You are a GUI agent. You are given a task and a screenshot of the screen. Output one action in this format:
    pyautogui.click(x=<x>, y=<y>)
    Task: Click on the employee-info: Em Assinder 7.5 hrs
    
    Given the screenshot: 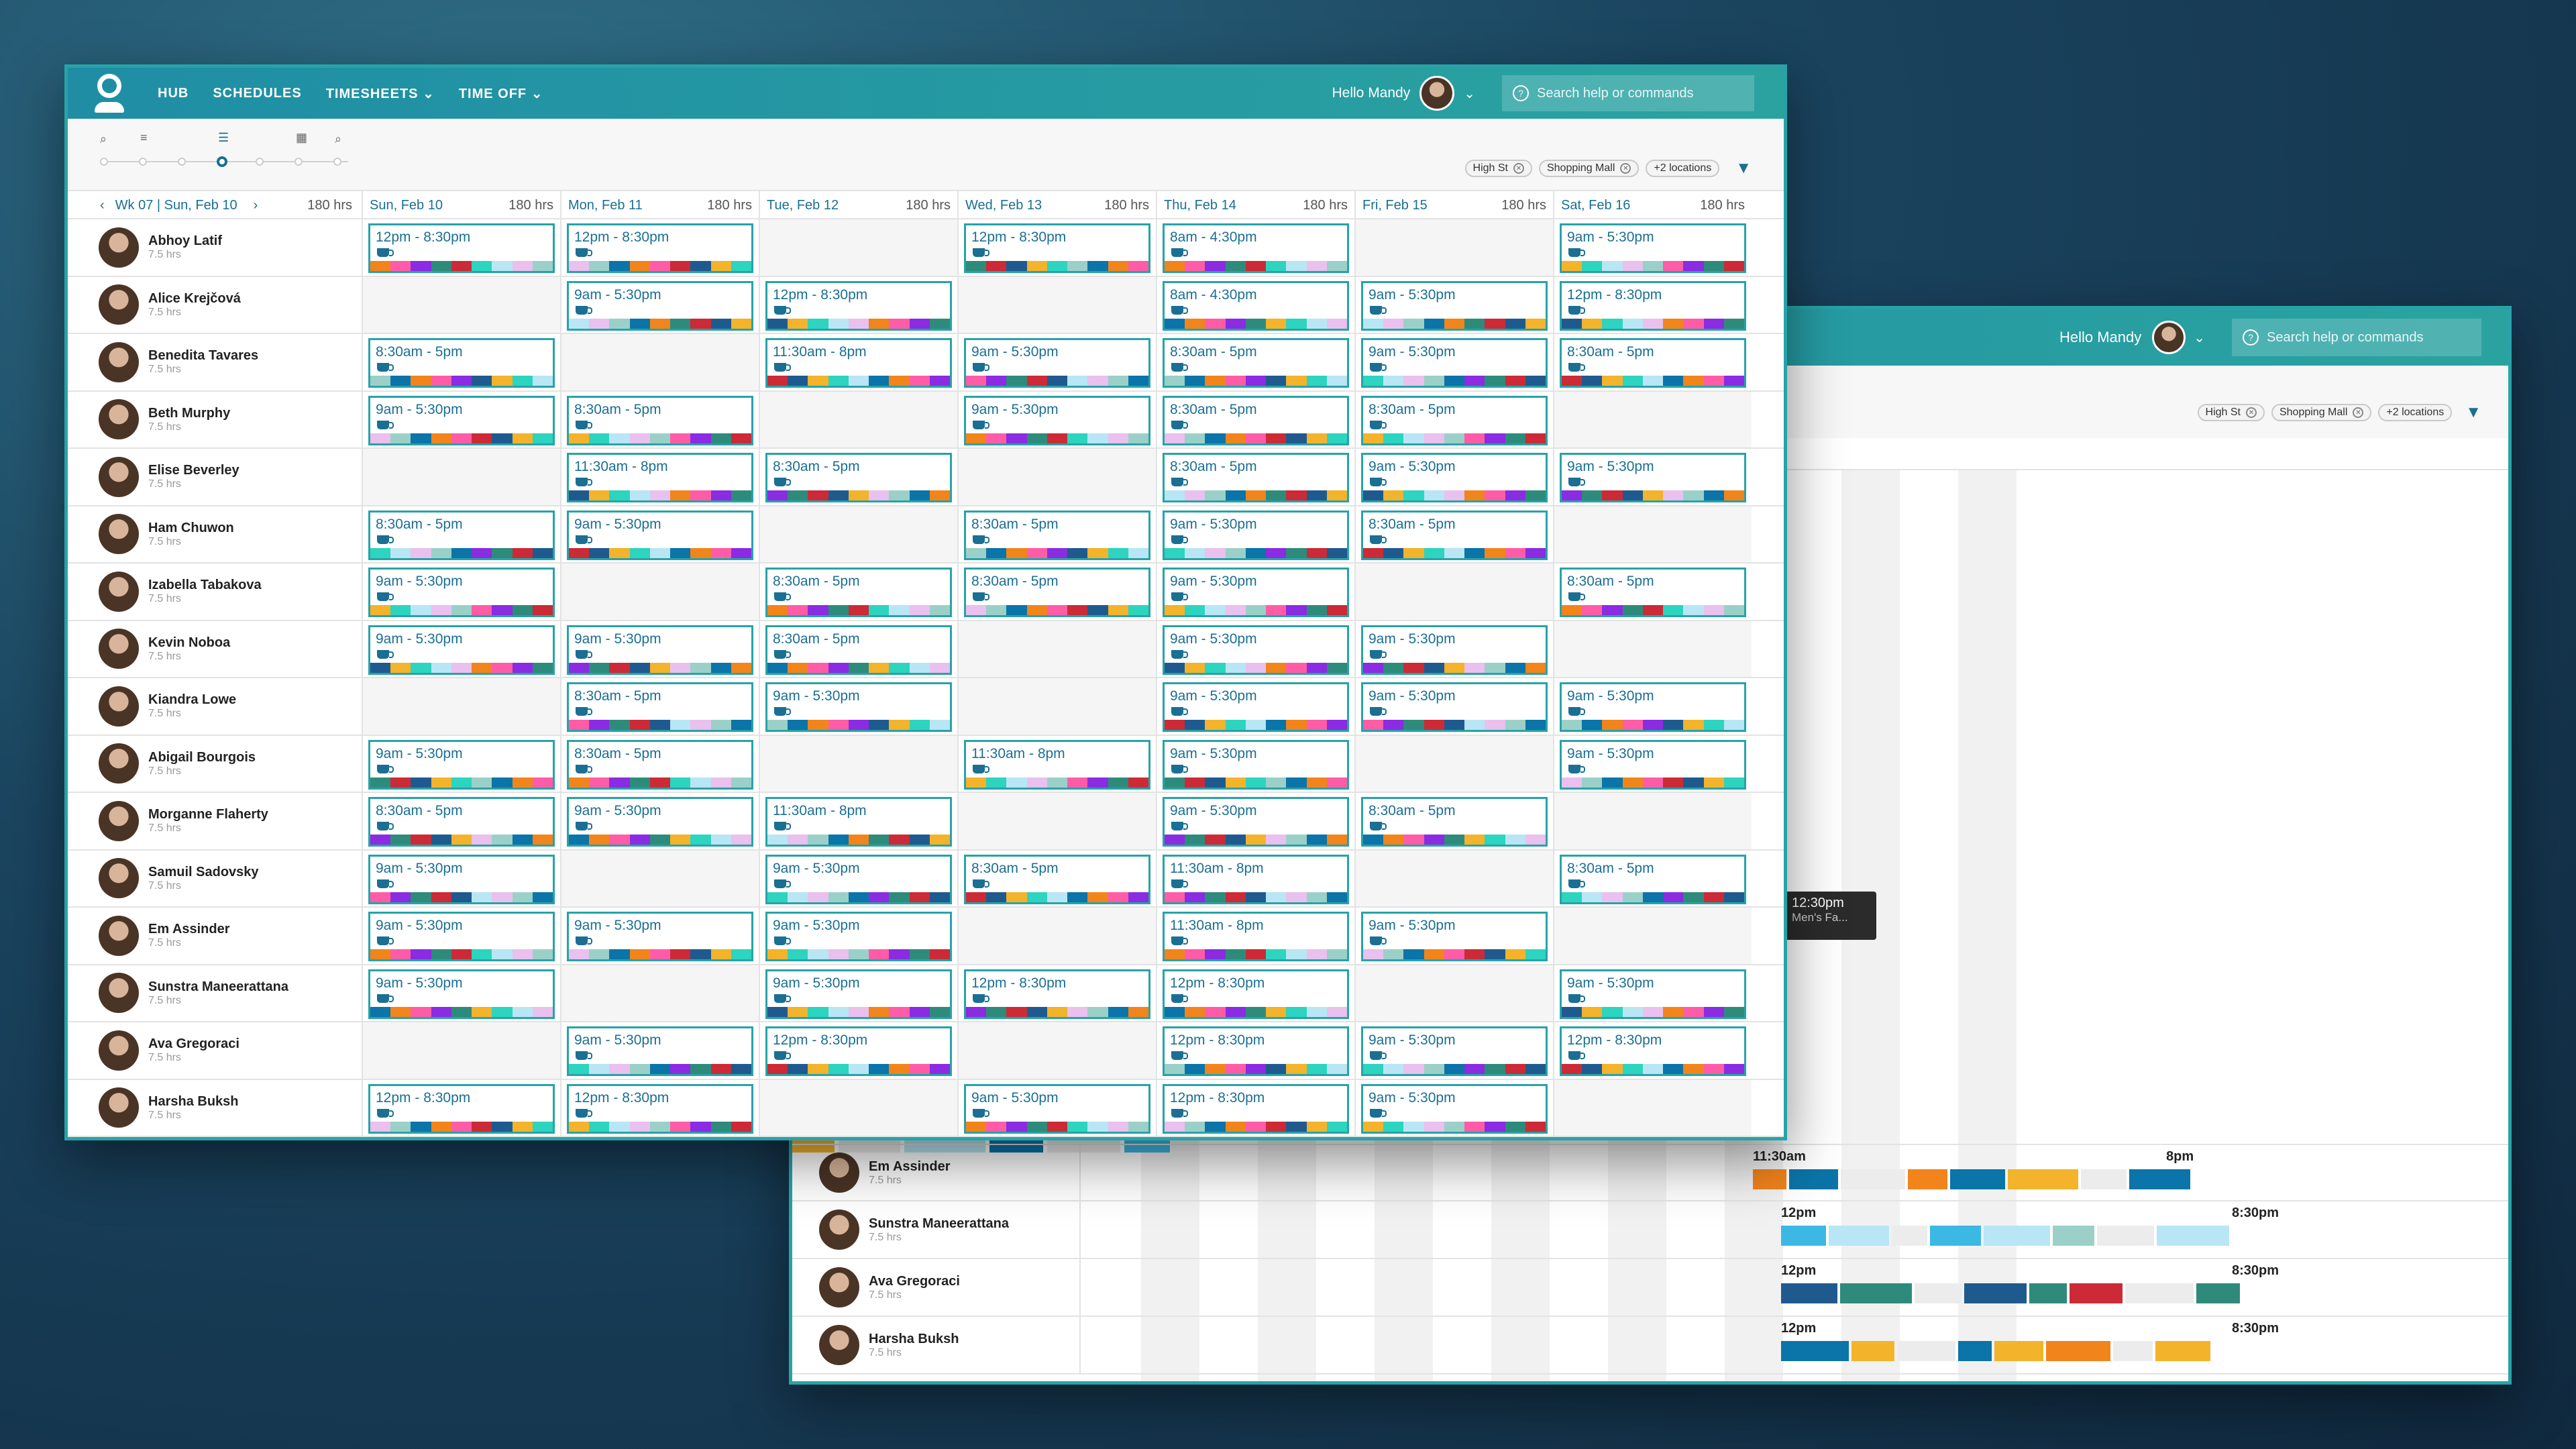 What is the action you would take?
    pyautogui.click(x=936, y=1172)
    